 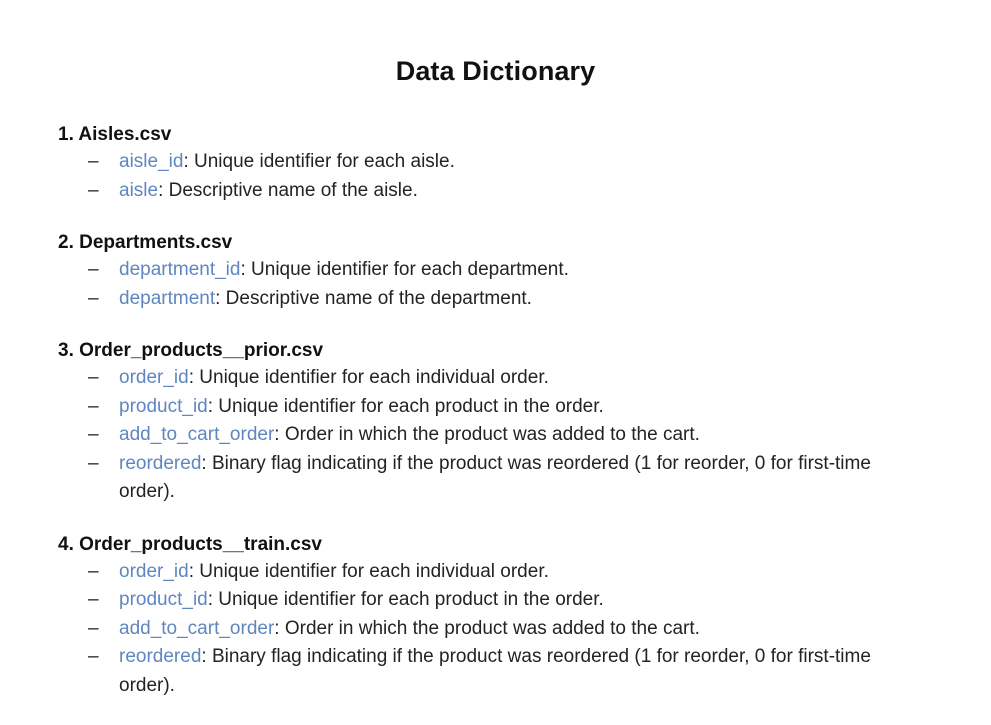 What do you see at coordinates (151, 161) in the screenshot?
I see `field-name: aisle_id` at bounding box center [151, 161].